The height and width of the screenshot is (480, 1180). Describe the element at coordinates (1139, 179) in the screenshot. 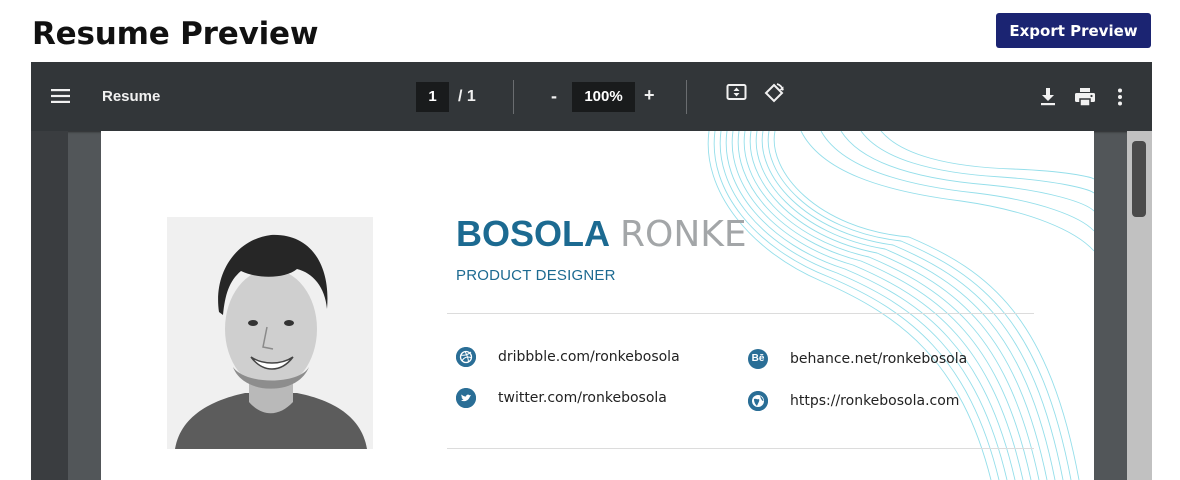

I see `scrollbar-thumb` at that location.